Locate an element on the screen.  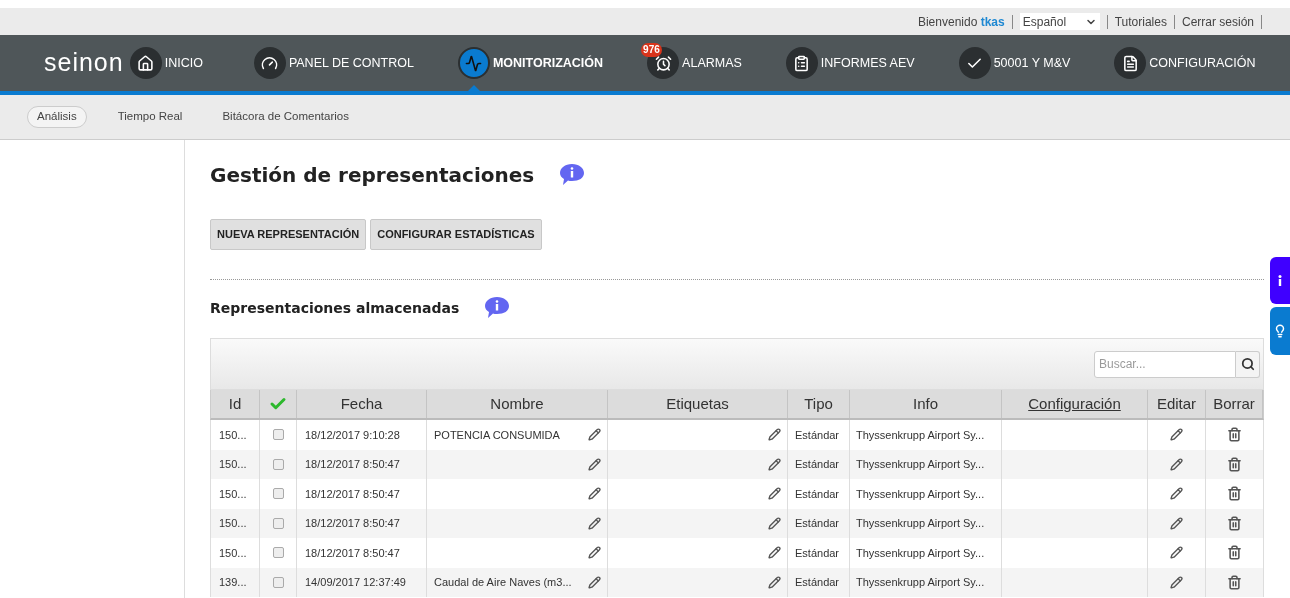
gauge-icon is located at coordinates (270, 63).